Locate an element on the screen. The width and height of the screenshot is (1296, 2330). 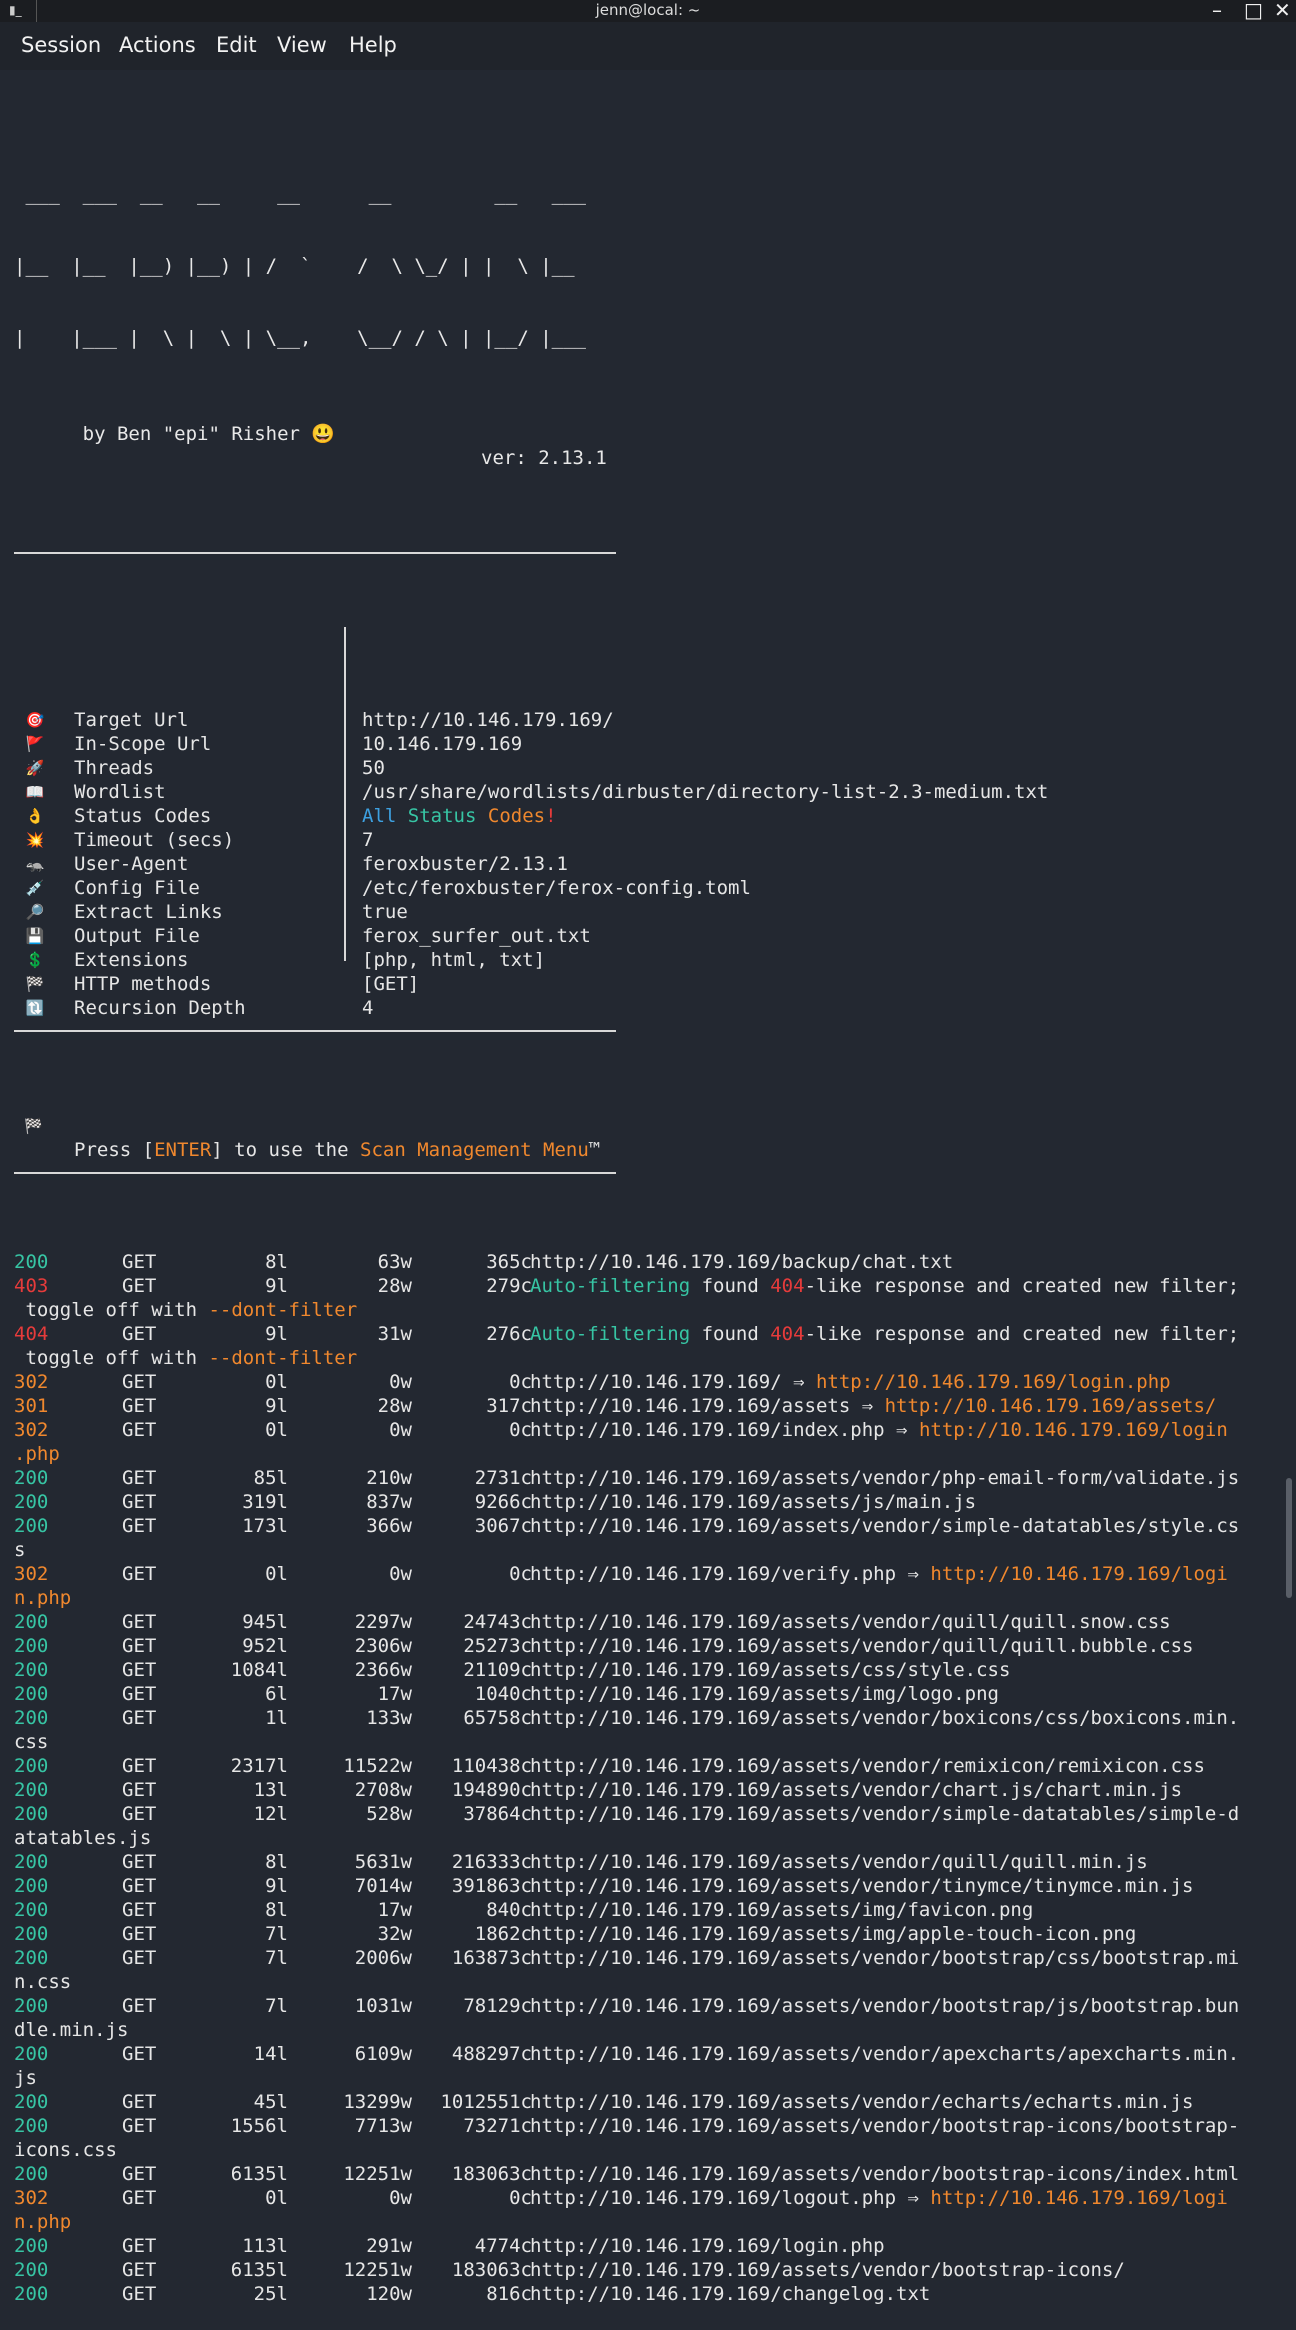
redirect-url: http://10.146.179.169/login is located at coordinates (1073, 1430).